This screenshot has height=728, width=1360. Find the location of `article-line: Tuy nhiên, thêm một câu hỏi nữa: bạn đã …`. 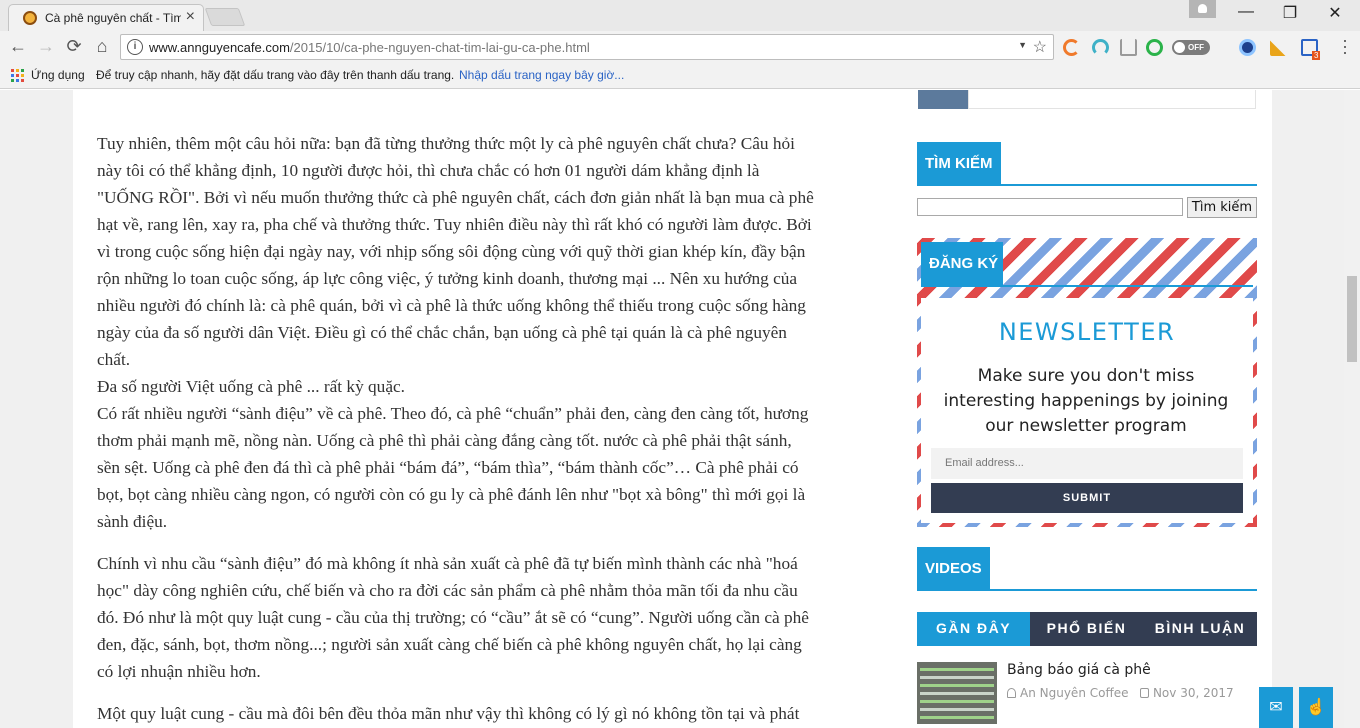

article-line: Tuy nhiên, thêm một câu hỏi nữa: bạn đã … is located at coordinates (446, 143).